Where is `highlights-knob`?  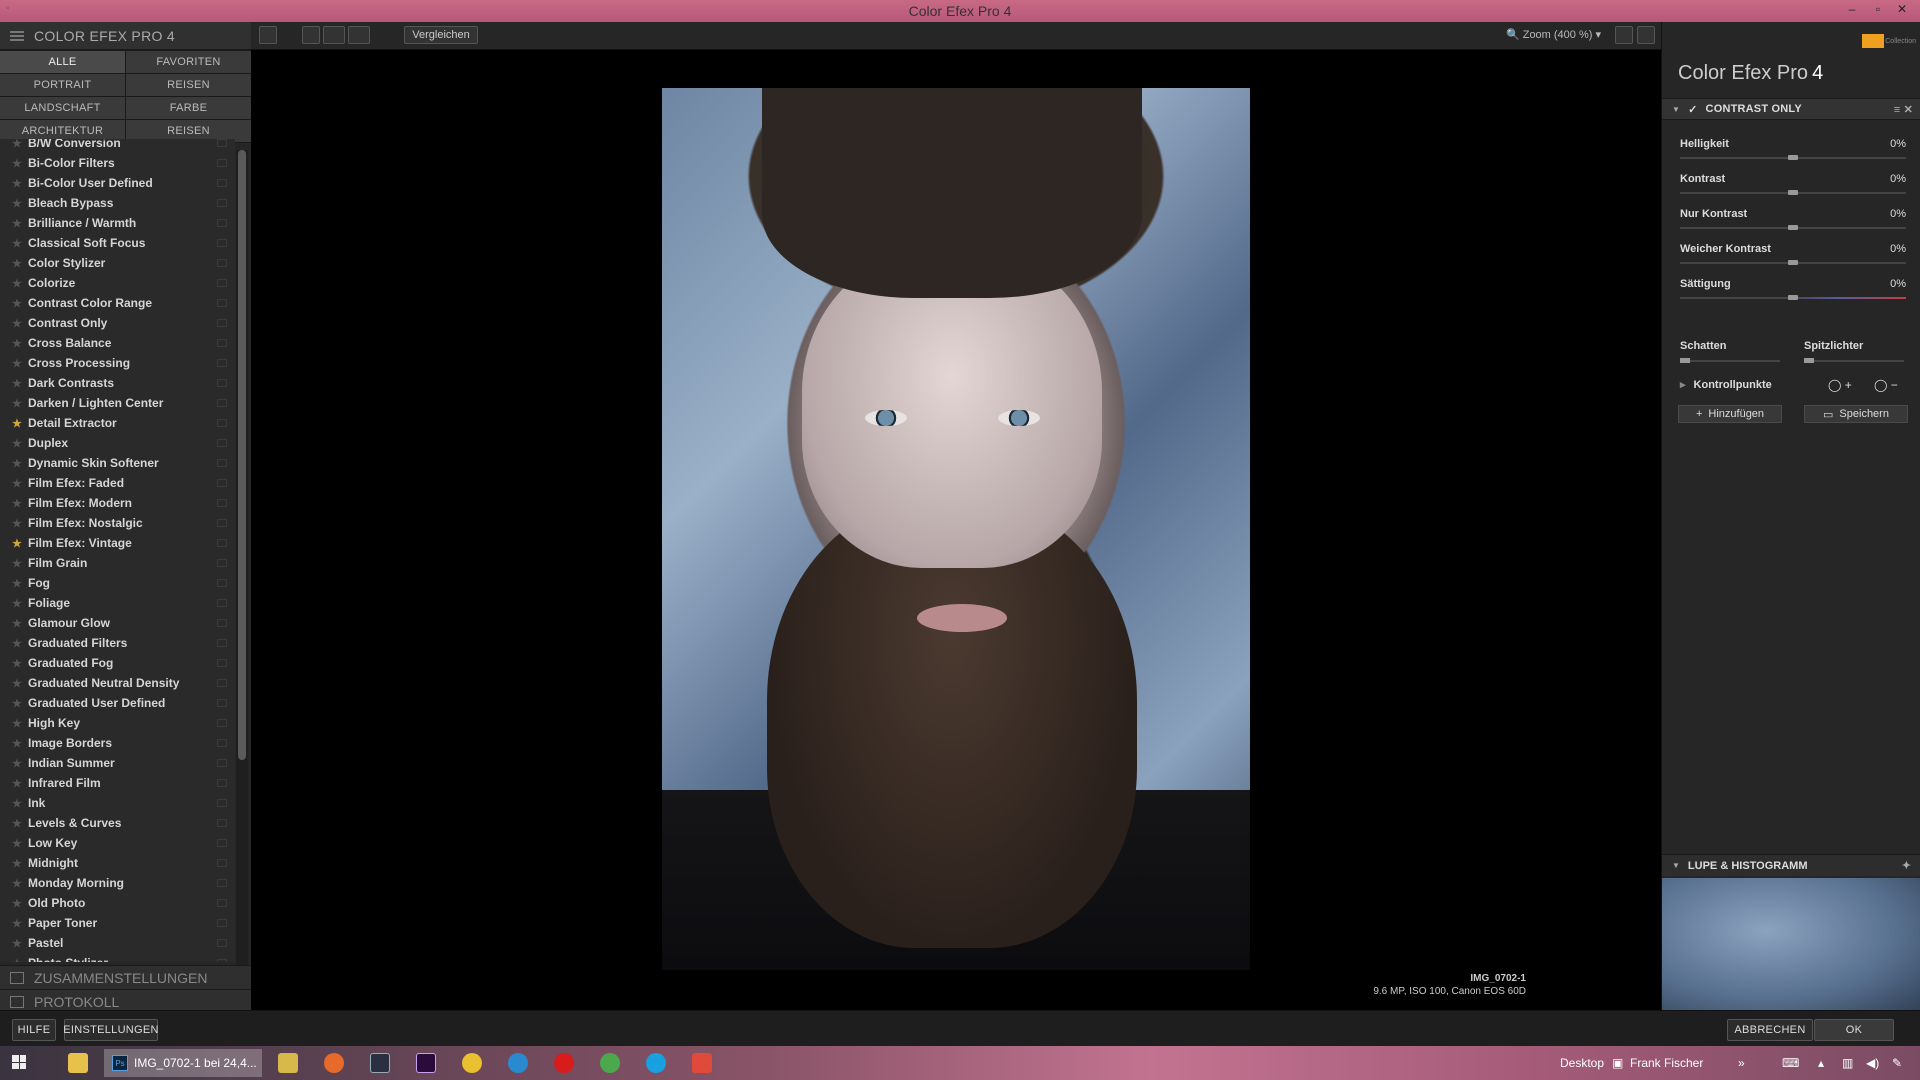 highlights-knob is located at coordinates (1809, 360).